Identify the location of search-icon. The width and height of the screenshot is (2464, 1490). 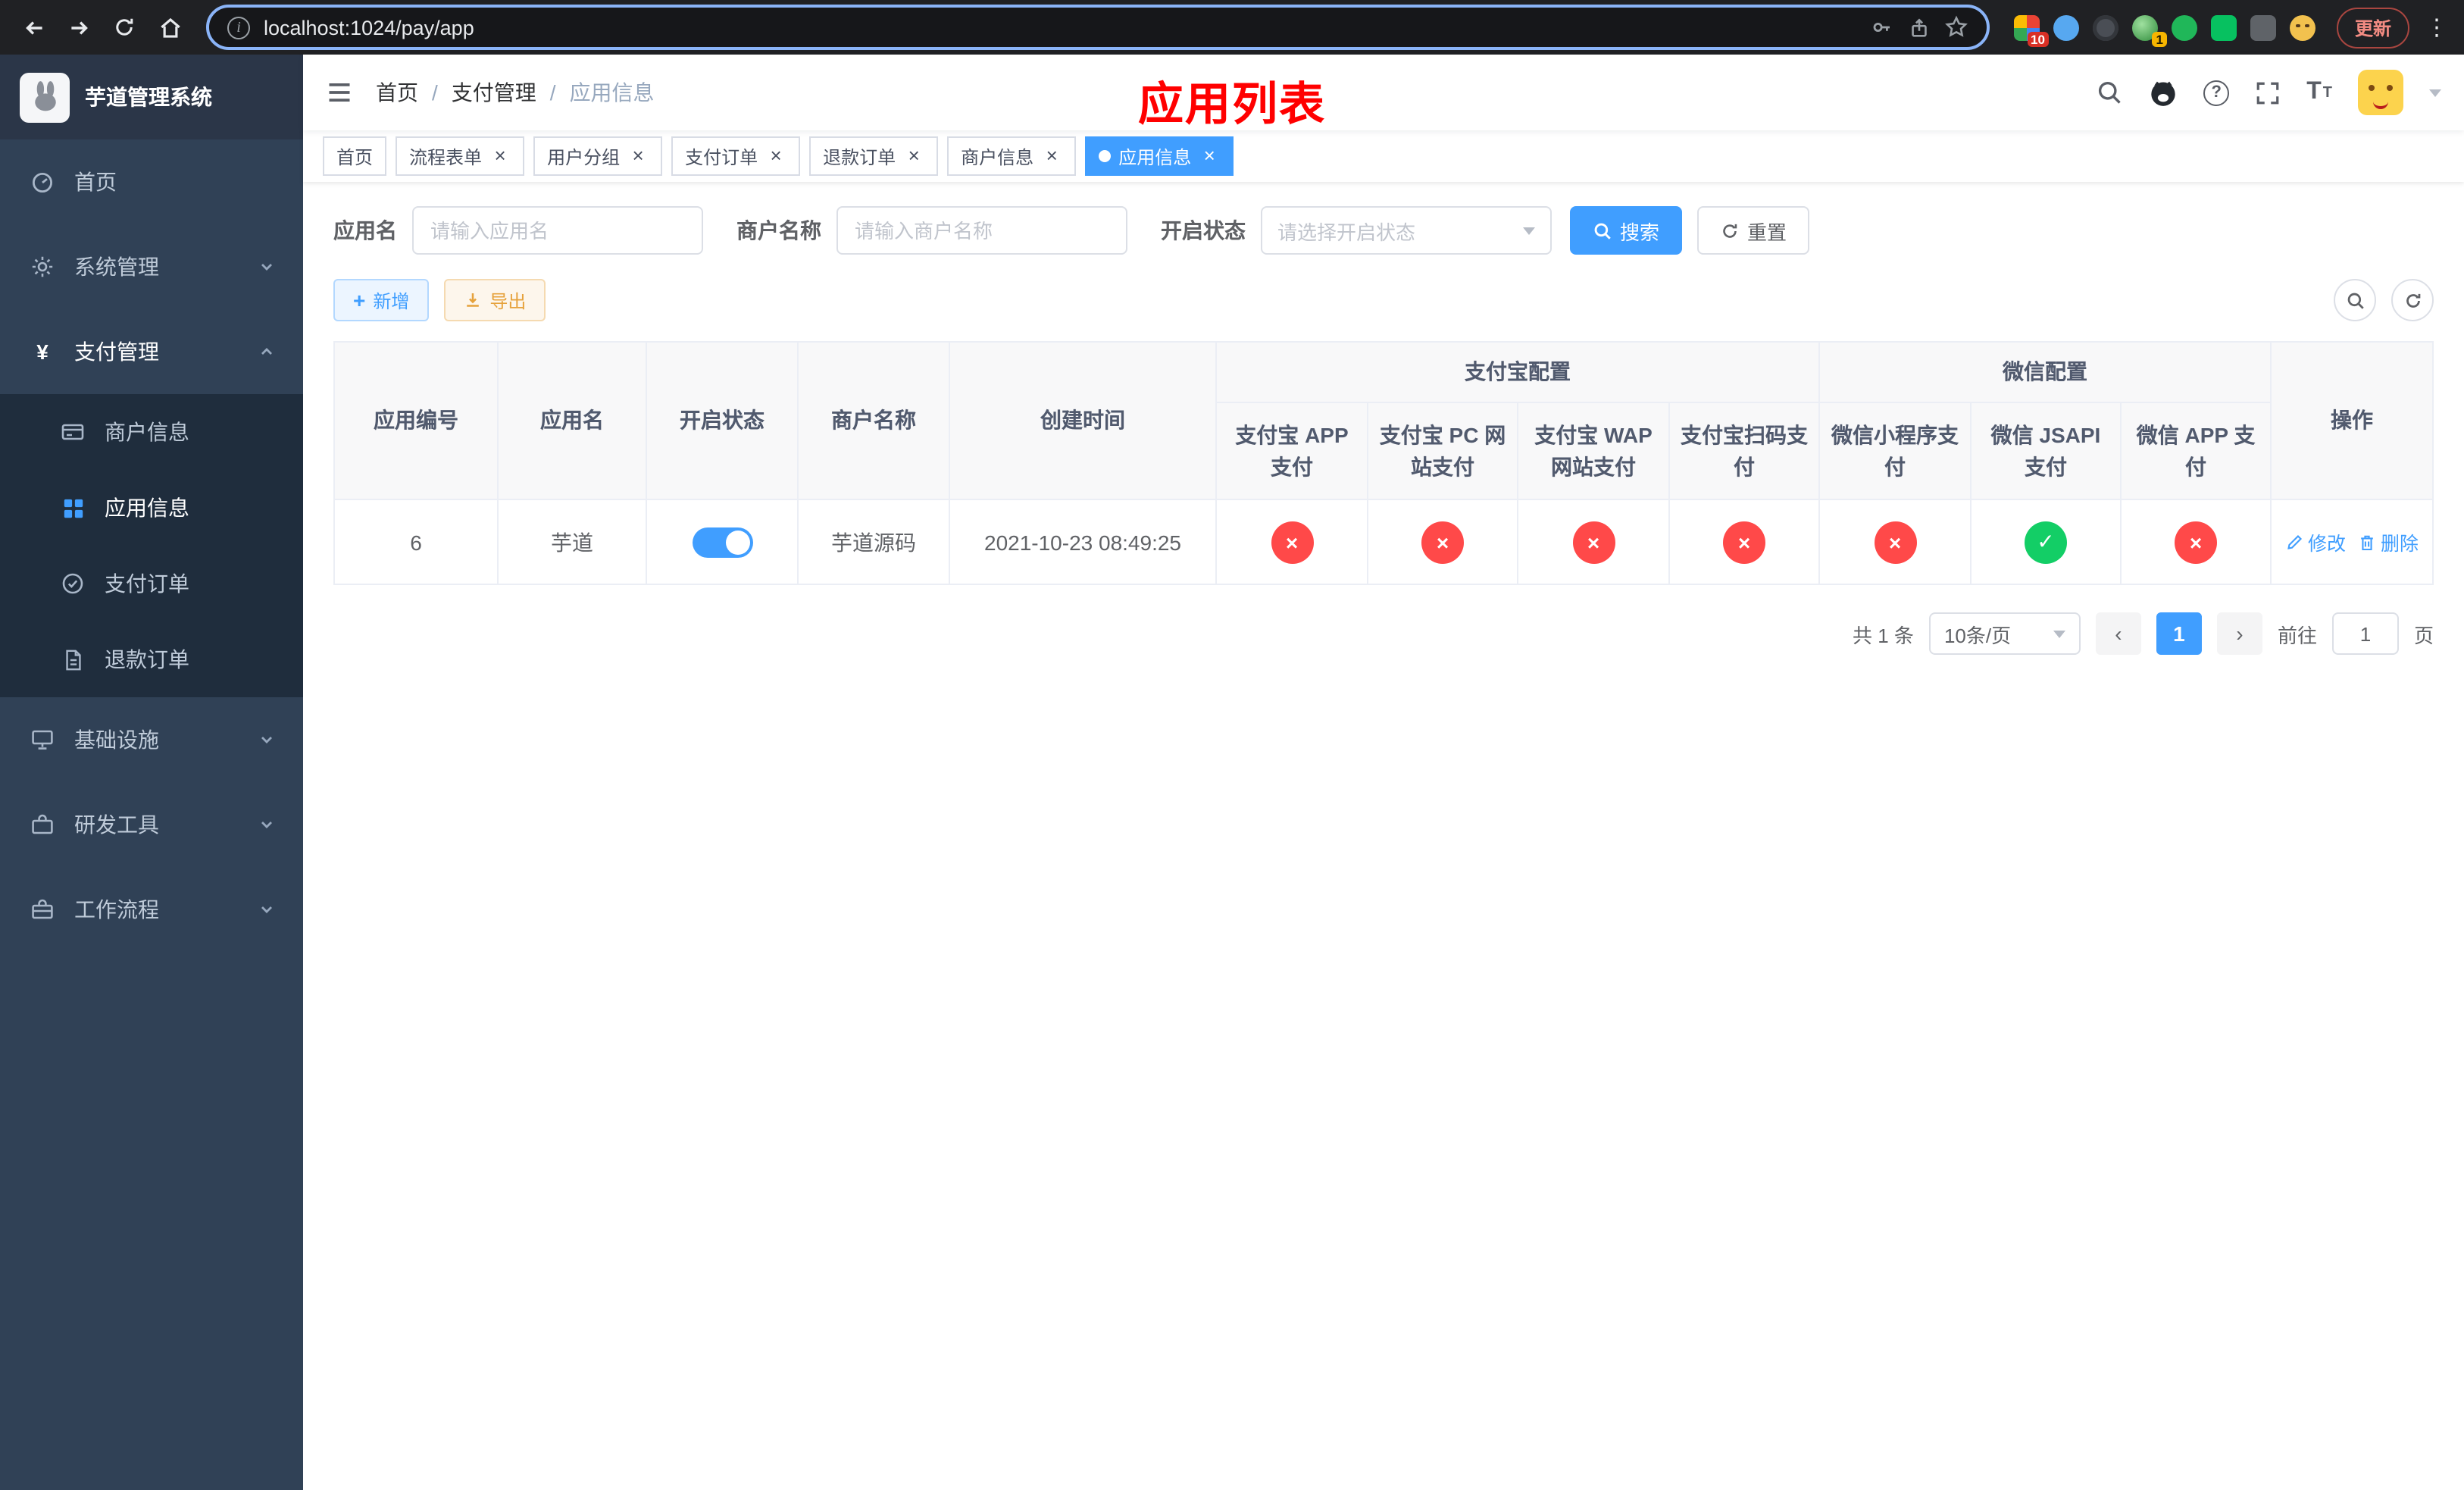
(2109, 92).